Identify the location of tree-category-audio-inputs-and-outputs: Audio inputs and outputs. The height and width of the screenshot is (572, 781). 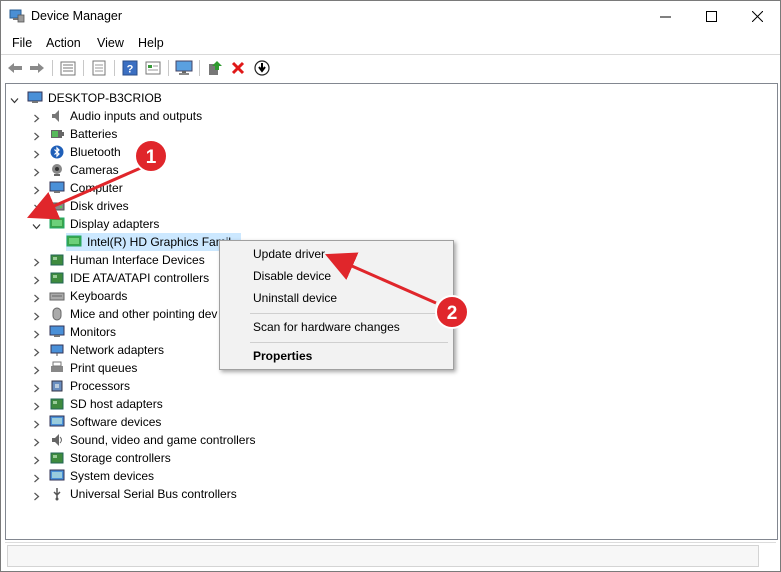
(117, 116).